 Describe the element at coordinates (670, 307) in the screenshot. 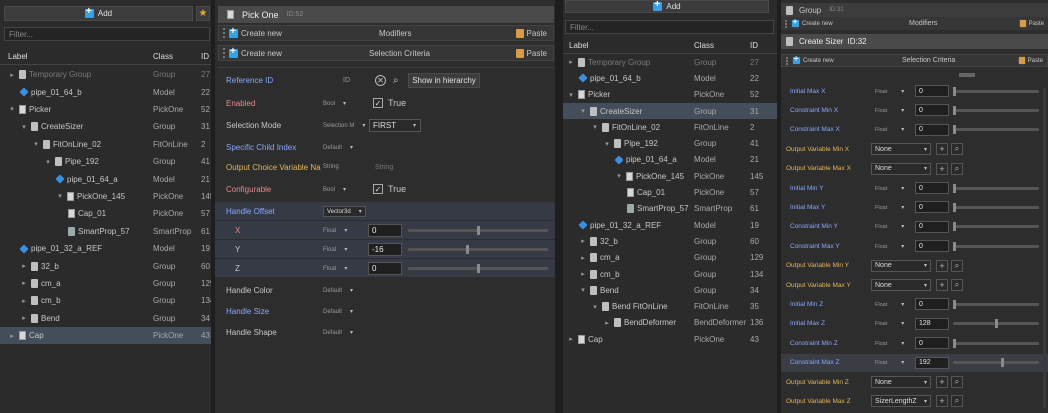

I see `tree-row: ▾ Bend FitOnLine FitOnLine 35` at that location.